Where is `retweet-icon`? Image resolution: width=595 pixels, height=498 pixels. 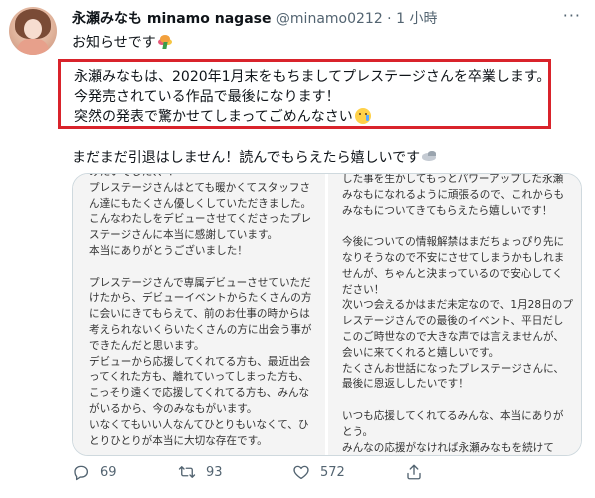 retweet-icon is located at coordinates (187, 472).